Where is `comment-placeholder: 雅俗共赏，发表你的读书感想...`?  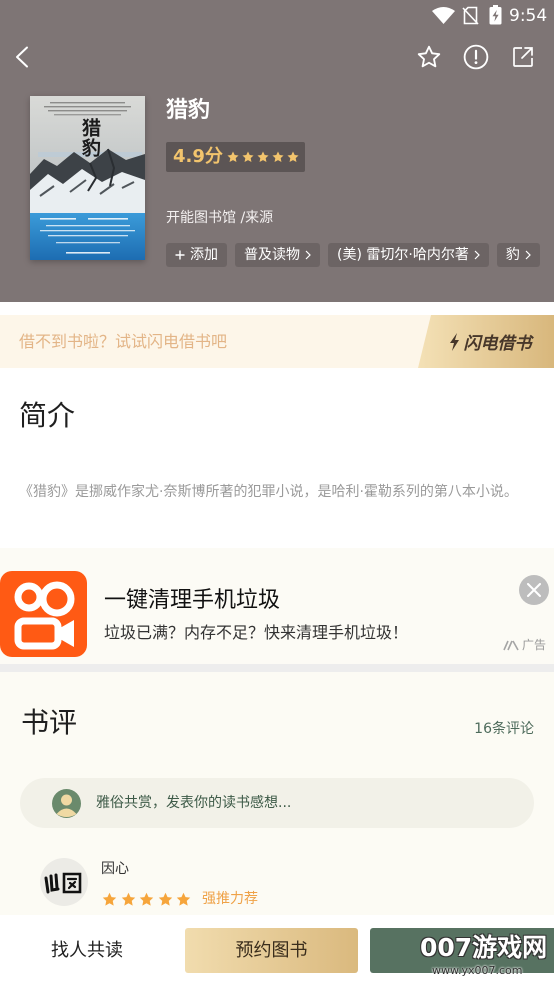
comment-placeholder: 雅俗共赏，发表你的读书感想... is located at coordinates (194, 803).